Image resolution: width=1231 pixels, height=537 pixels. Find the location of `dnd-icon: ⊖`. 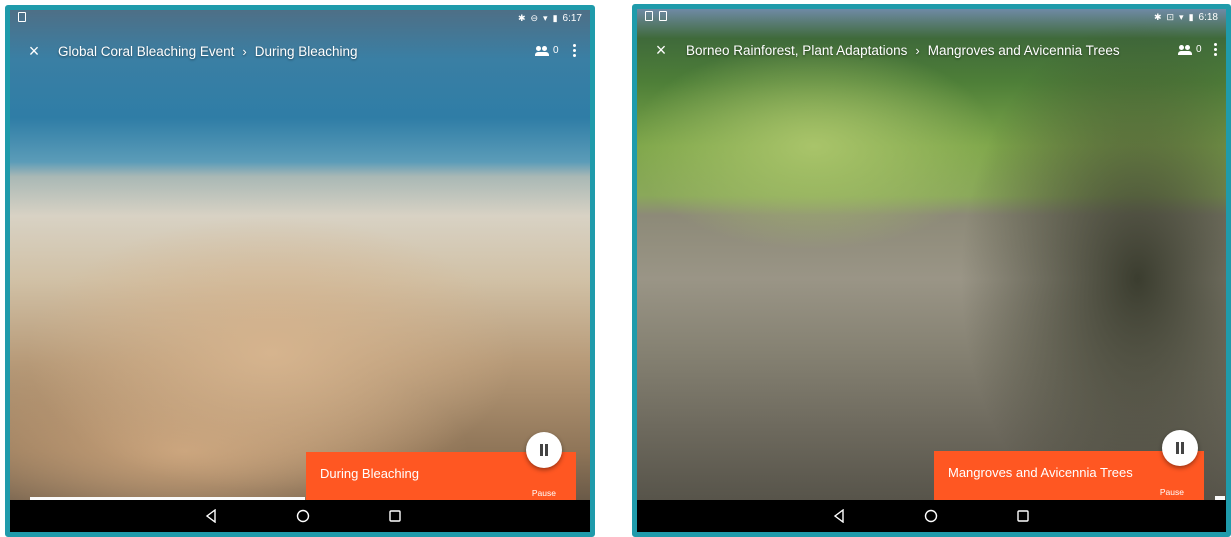

dnd-icon: ⊖ is located at coordinates (534, 18).